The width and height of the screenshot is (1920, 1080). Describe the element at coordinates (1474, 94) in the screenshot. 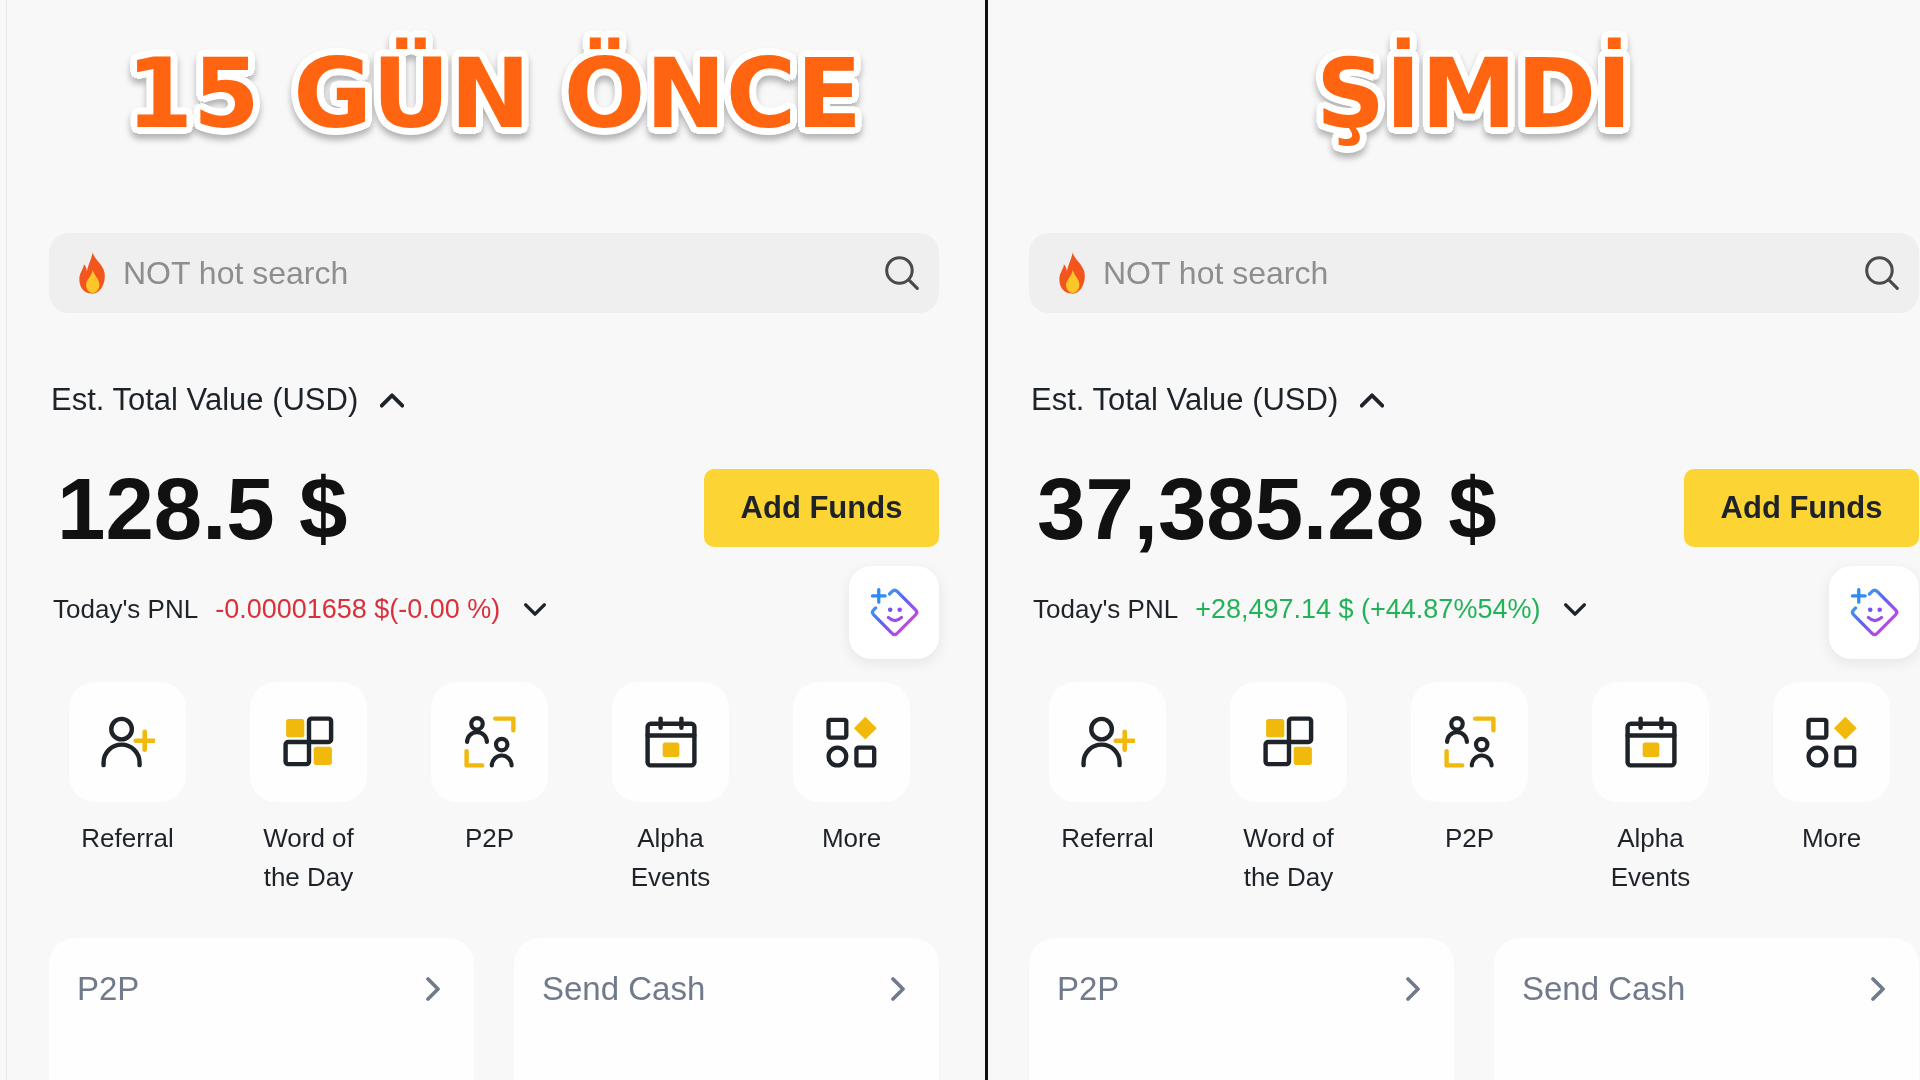

I see `headline: ŞİMDİ` at that location.